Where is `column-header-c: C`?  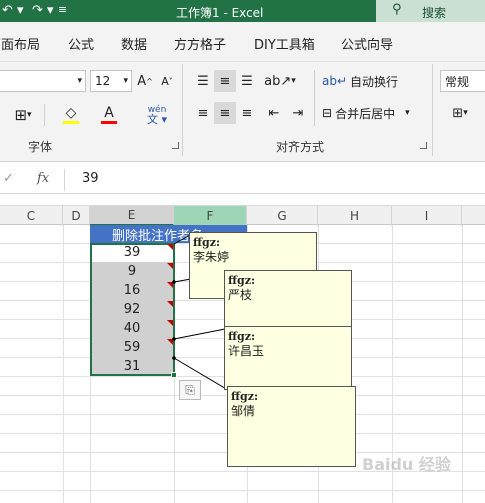 column-header-c: C is located at coordinates (31, 216).